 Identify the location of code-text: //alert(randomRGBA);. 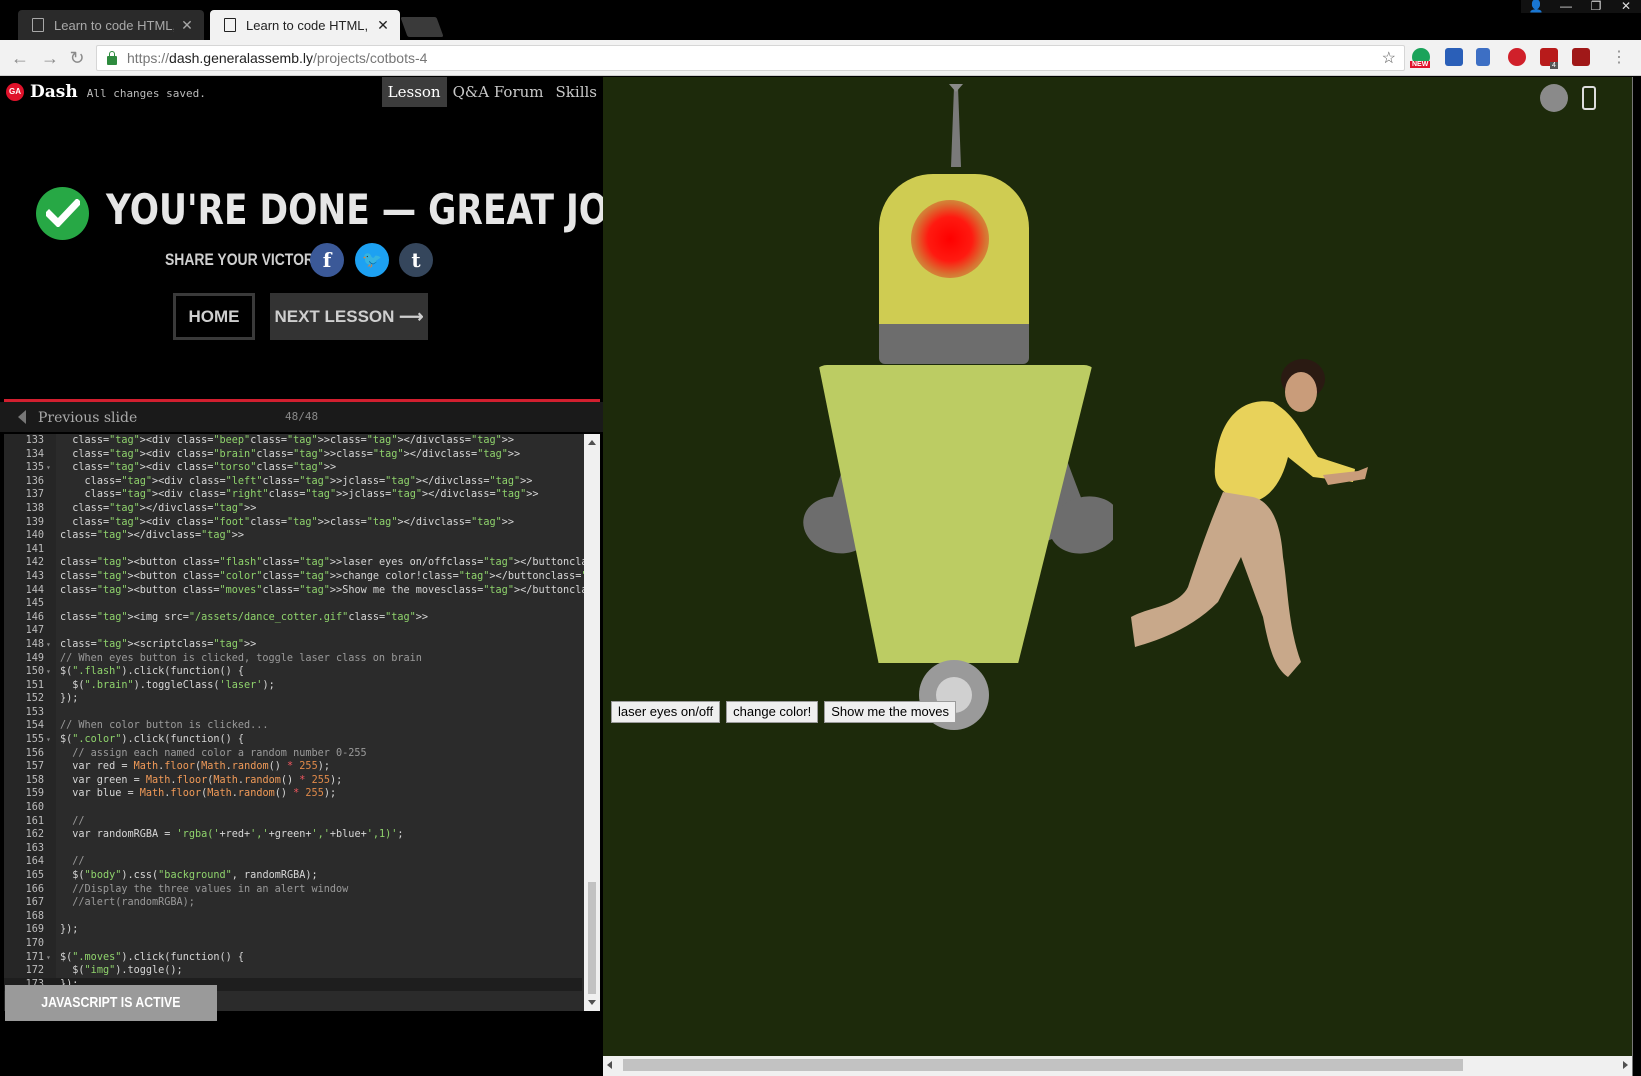
(127, 903).